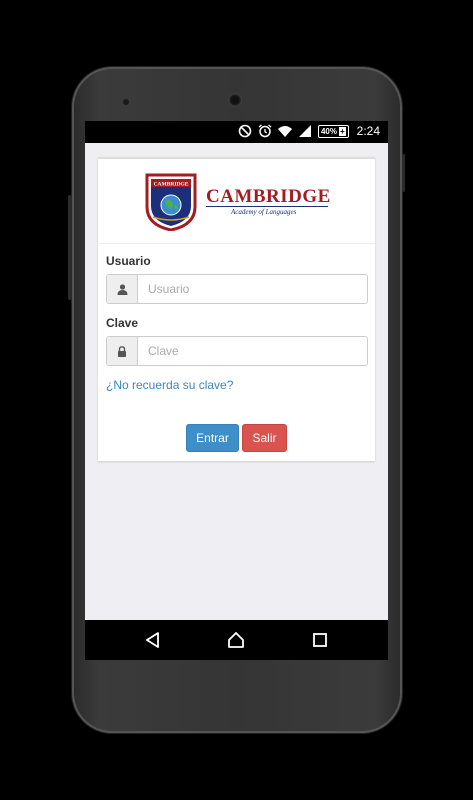  Describe the element at coordinates (122, 323) in the screenshot. I see `password-label: Clave` at that location.